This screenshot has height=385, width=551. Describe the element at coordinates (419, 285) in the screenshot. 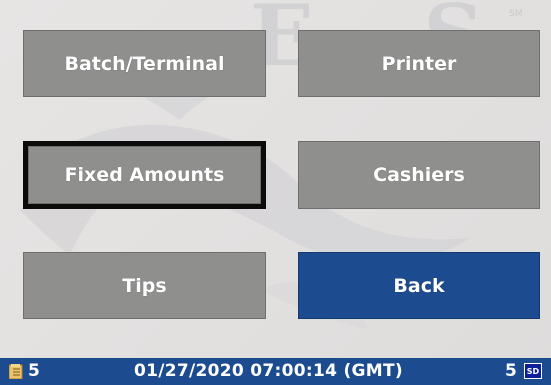

I see `back-button: Back` at that location.